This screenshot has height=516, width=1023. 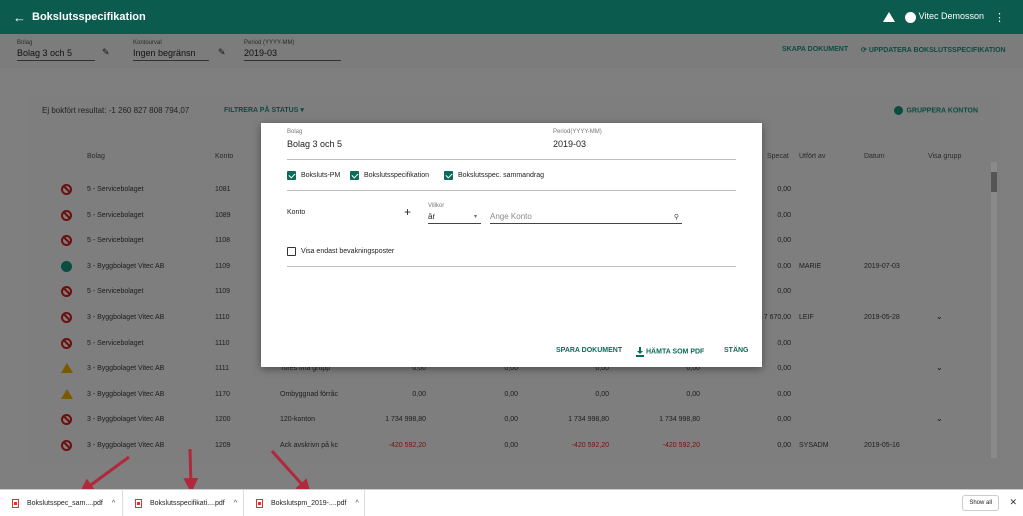 What do you see at coordinates (187, 503) in the screenshot?
I see `download-filename: Bokslutsspecifikati....pdf` at bounding box center [187, 503].